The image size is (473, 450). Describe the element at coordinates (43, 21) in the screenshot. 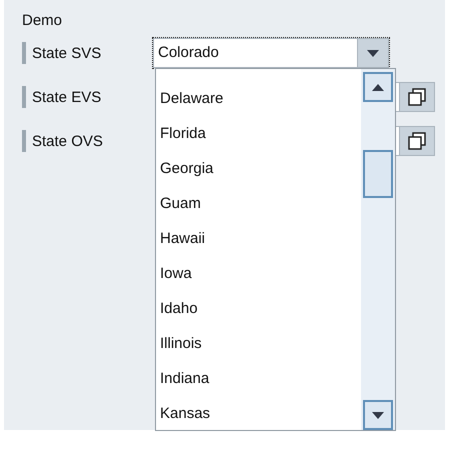

I see `group-title: Demo` at that location.